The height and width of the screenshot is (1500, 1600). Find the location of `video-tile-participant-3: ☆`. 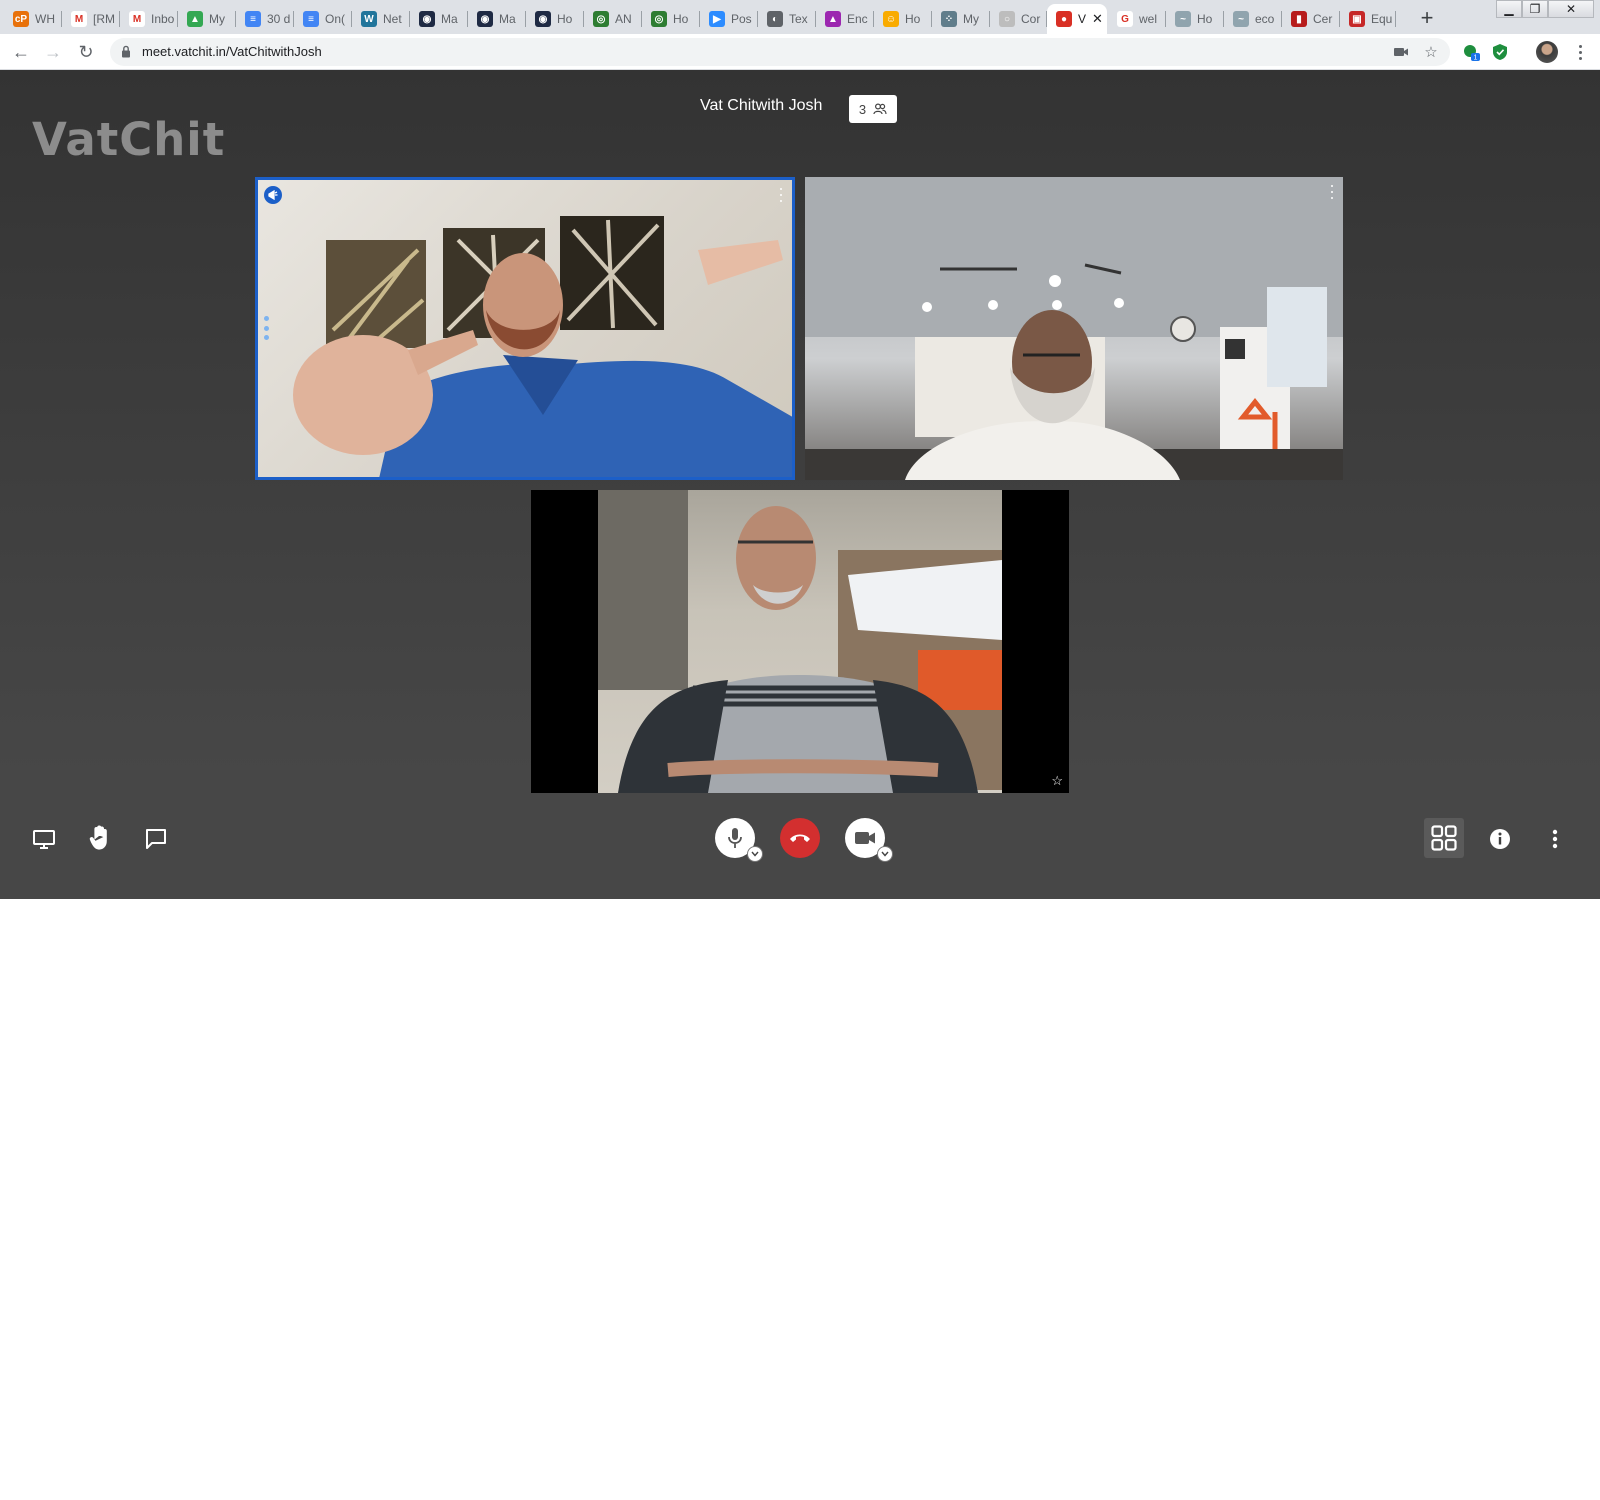

video-tile-participant-3: ☆ is located at coordinates (800, 641).